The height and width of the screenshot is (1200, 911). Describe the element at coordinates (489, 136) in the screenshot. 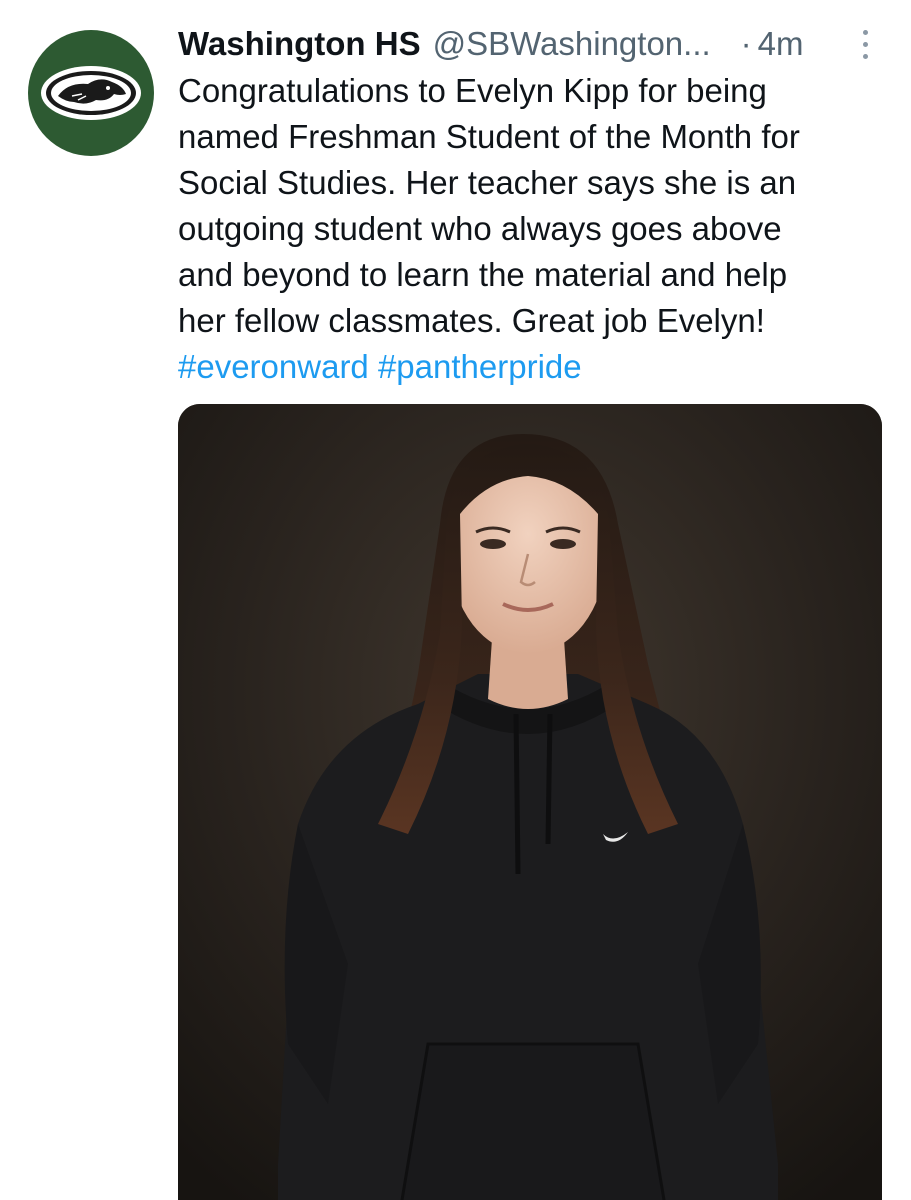

I see `tweet-text-line: named Freshman Student of the Month for` at that location.